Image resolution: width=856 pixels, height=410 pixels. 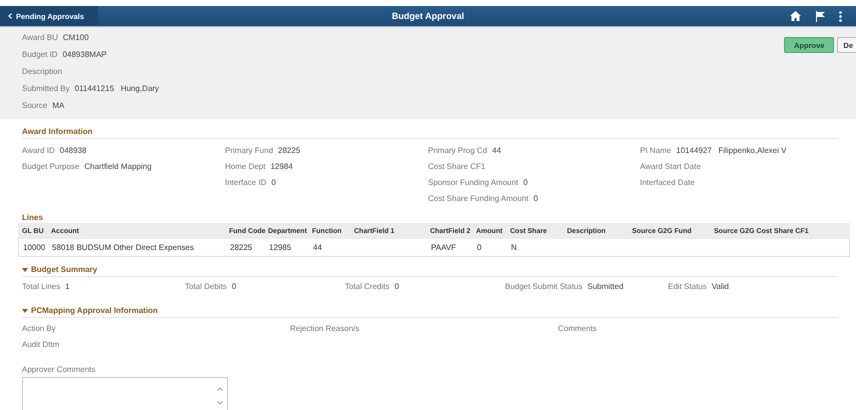 I want to click on field-label: Home Dept, so click(x=245, y=166).